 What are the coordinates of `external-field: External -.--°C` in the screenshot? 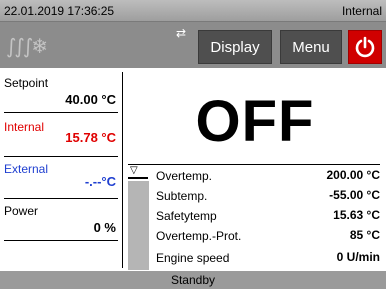 It's located at (61, 180).